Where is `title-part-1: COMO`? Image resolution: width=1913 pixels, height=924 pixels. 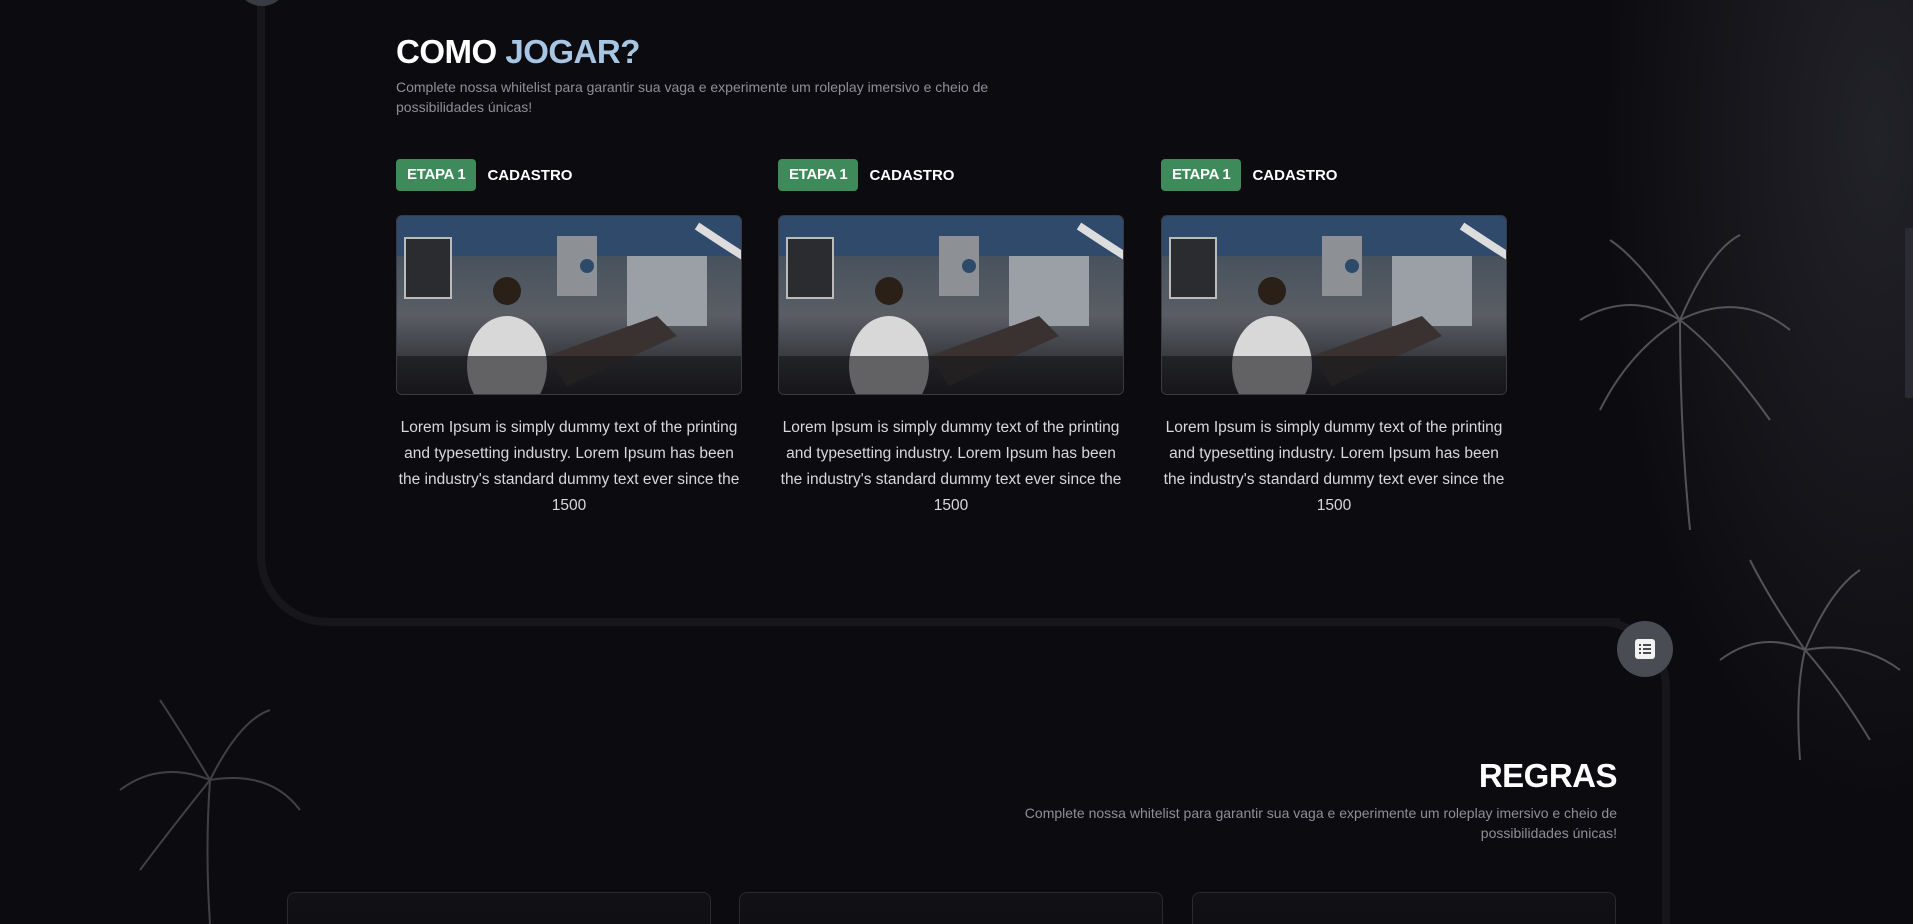
title-part-1: COMO is located at coordinates (446, 51).